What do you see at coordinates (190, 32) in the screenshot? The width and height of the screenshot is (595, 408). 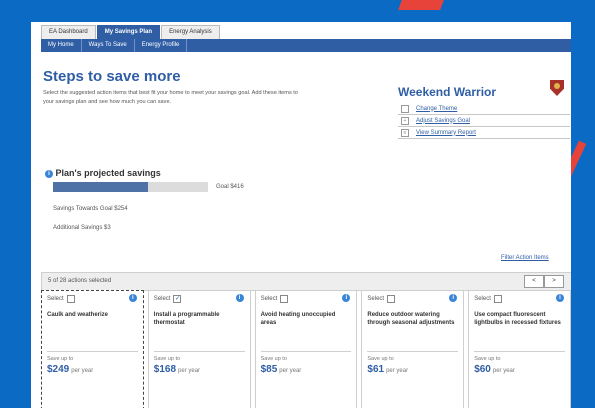 I see `tab-energy-analysis: Energy Analysis` at bounding box center [190, 32].